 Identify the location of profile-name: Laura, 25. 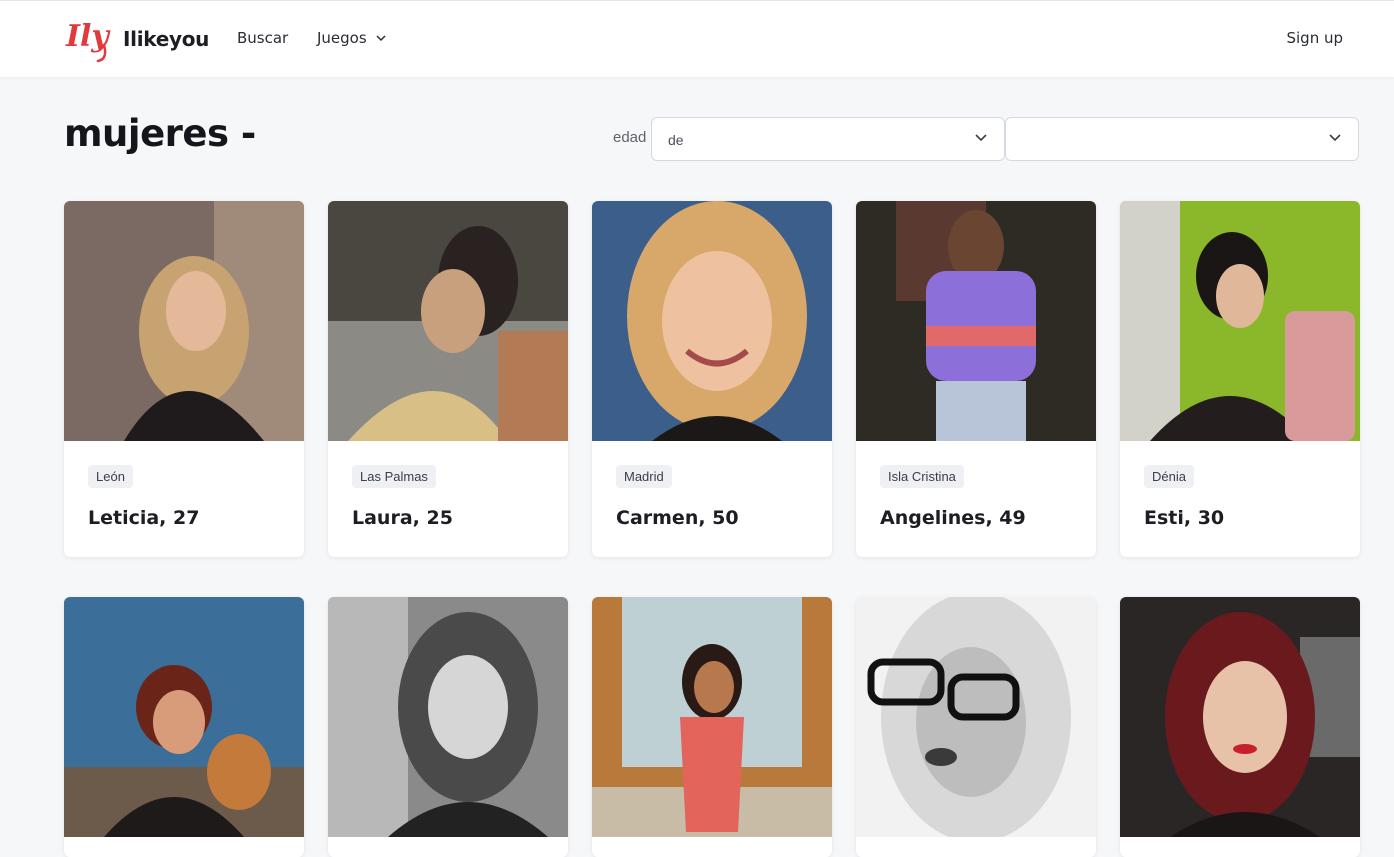
(402, 518).